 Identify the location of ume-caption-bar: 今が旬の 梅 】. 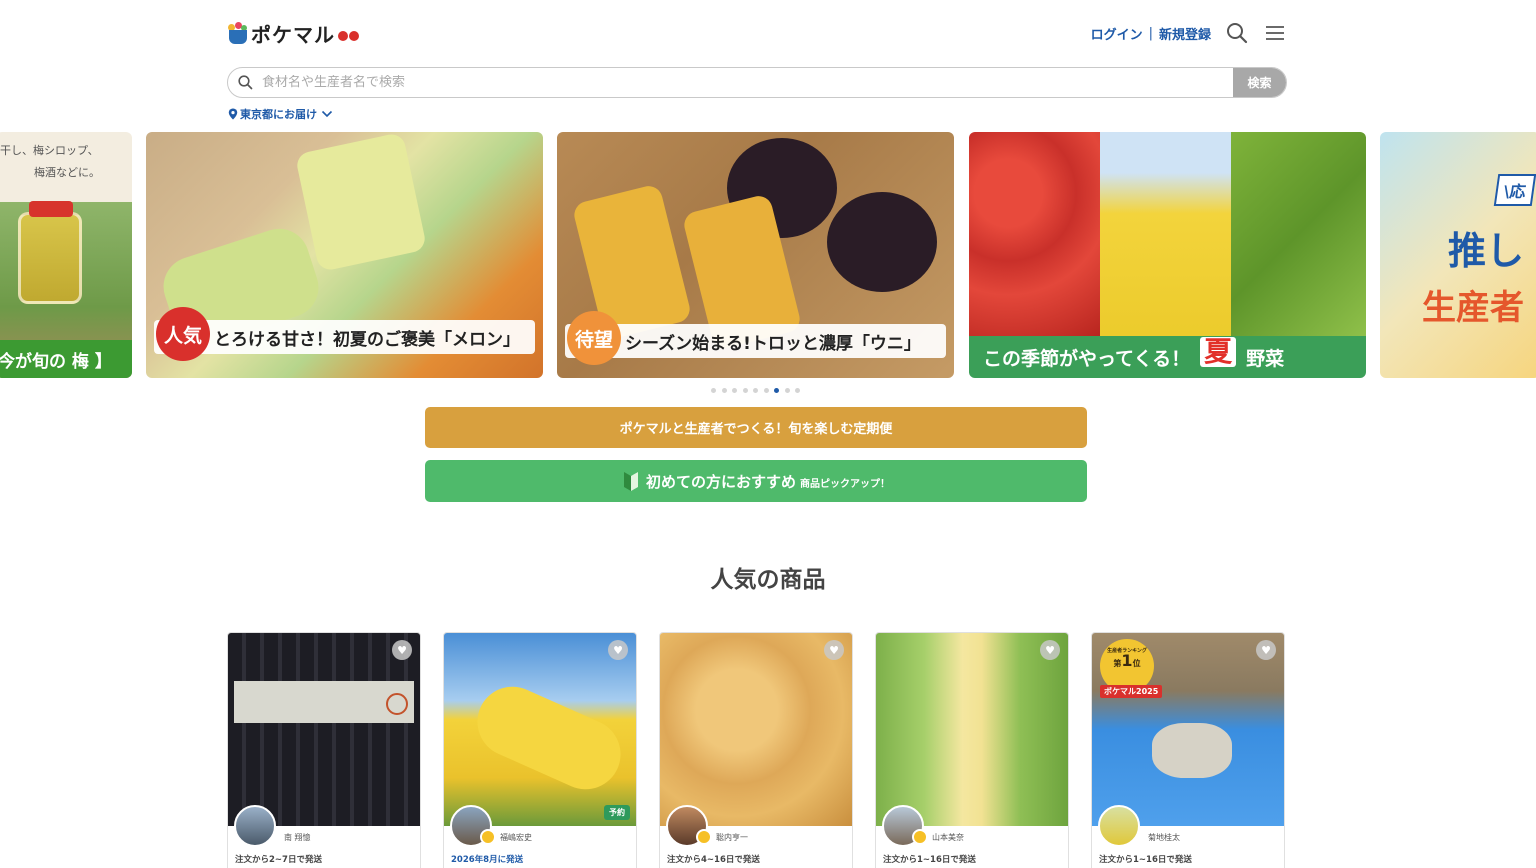
(66, 359).